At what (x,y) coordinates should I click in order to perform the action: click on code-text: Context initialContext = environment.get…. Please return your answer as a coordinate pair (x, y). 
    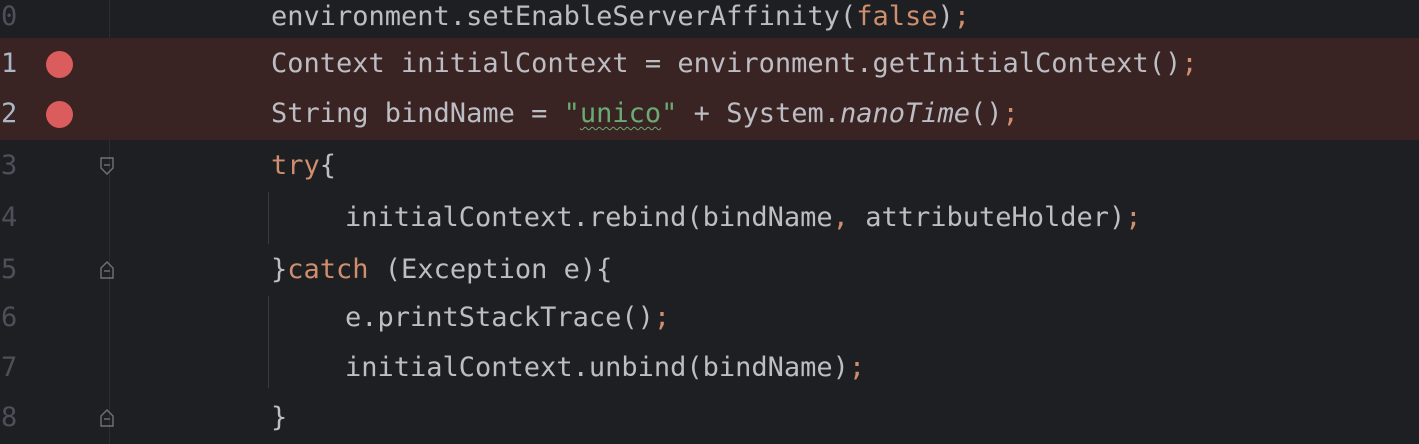
    Looking at the image, I should click on (734, 64).